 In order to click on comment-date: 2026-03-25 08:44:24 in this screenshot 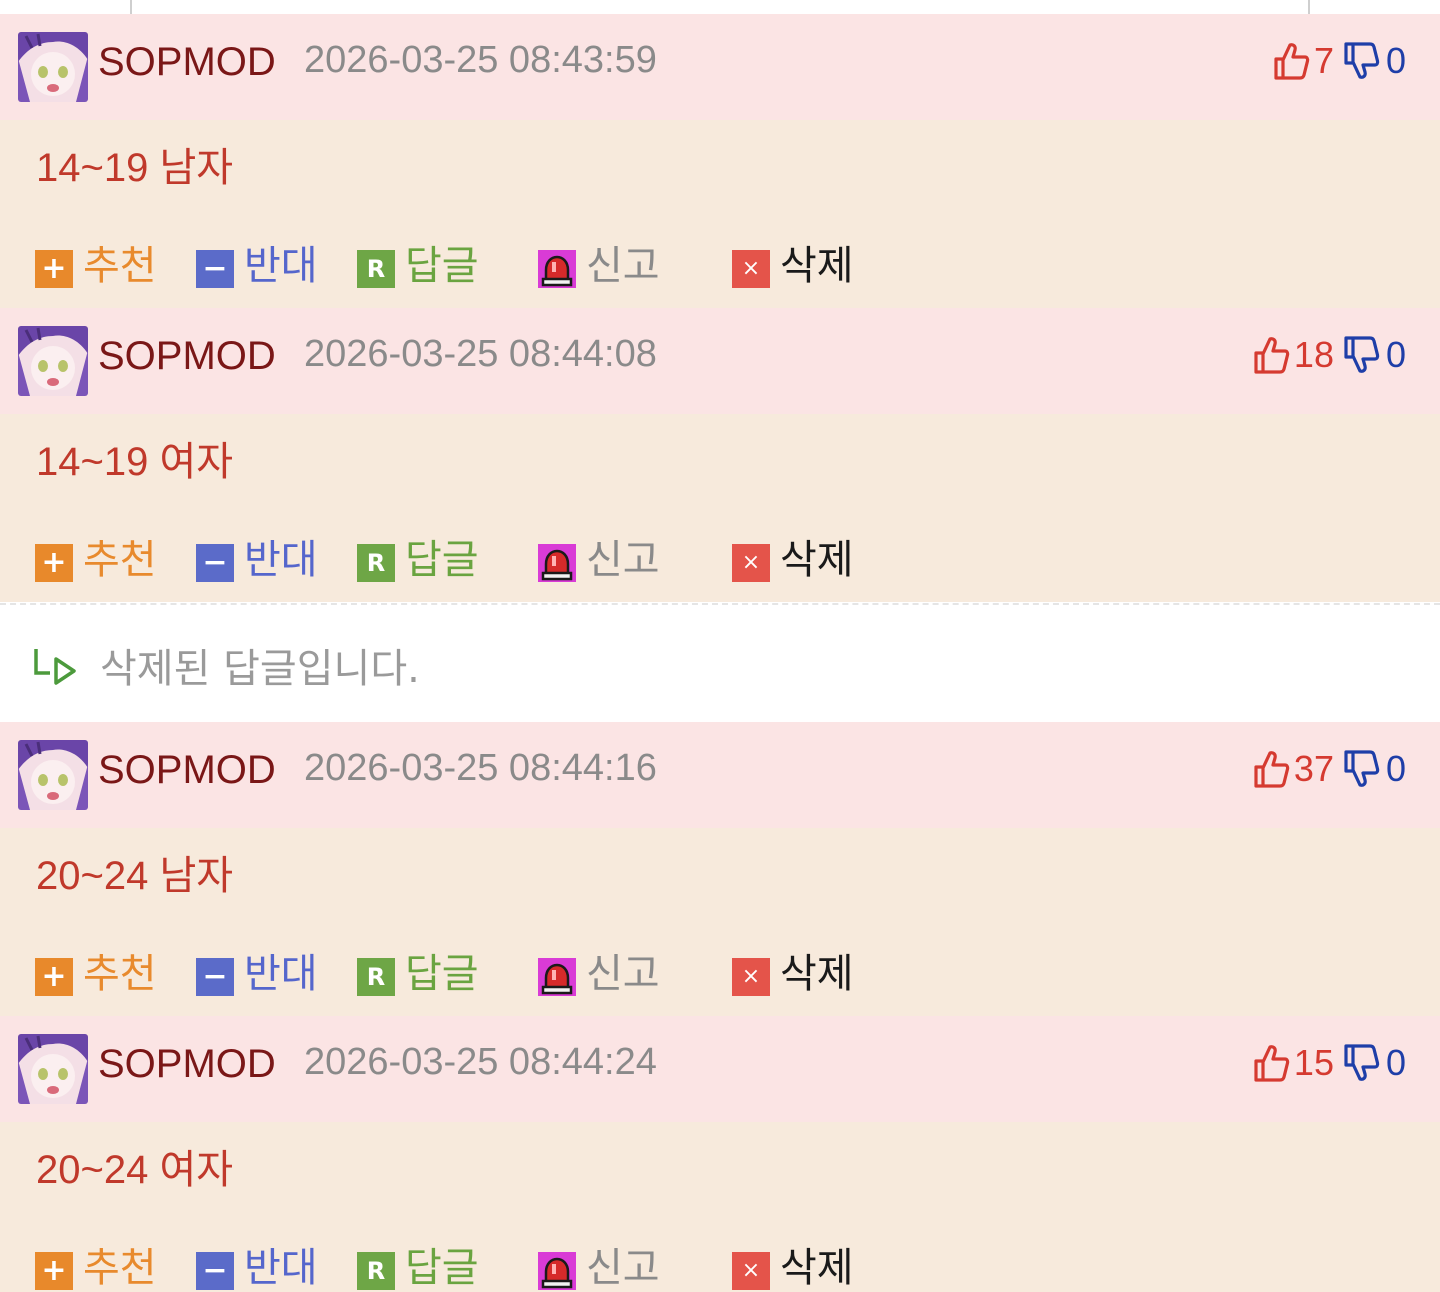, I will do `click(480, 1062)`.